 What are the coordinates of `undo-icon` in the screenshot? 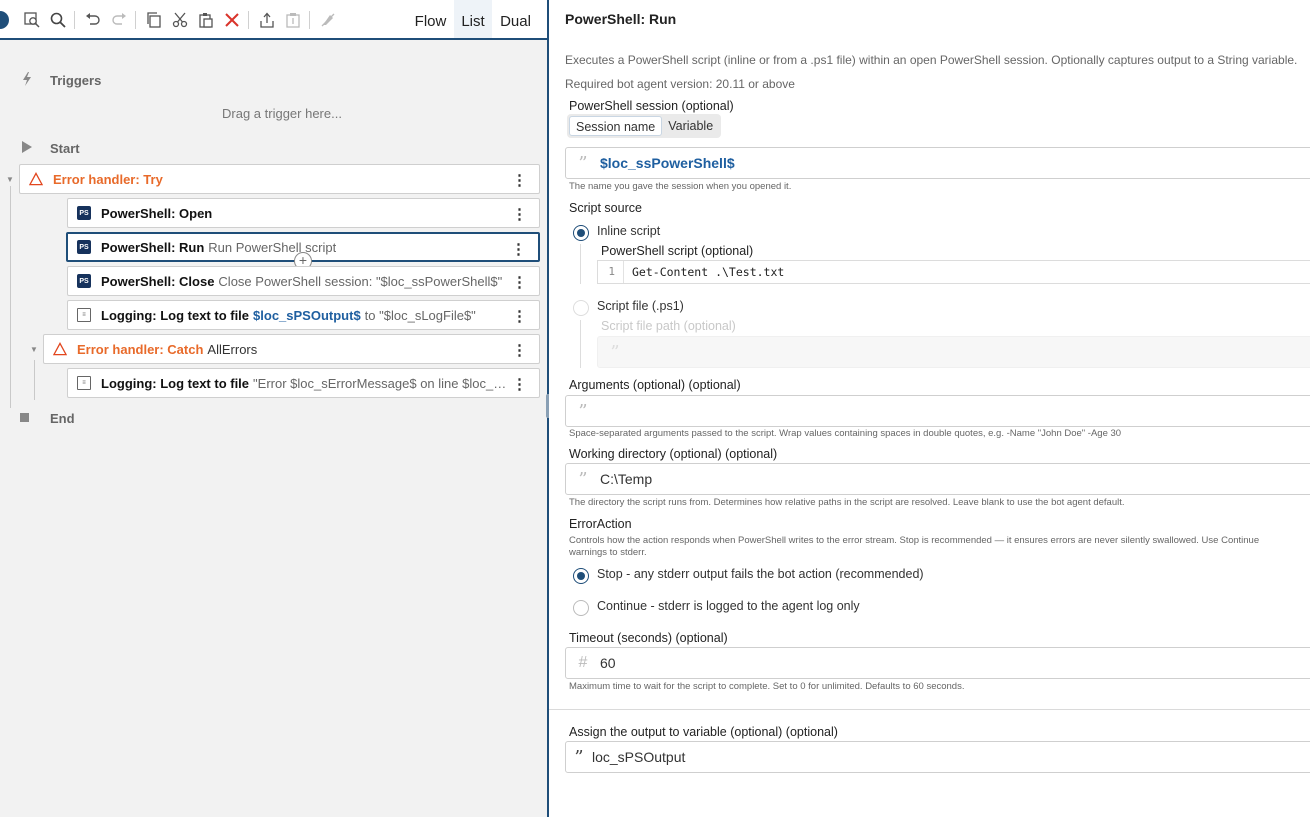 It's located at (93, 20).